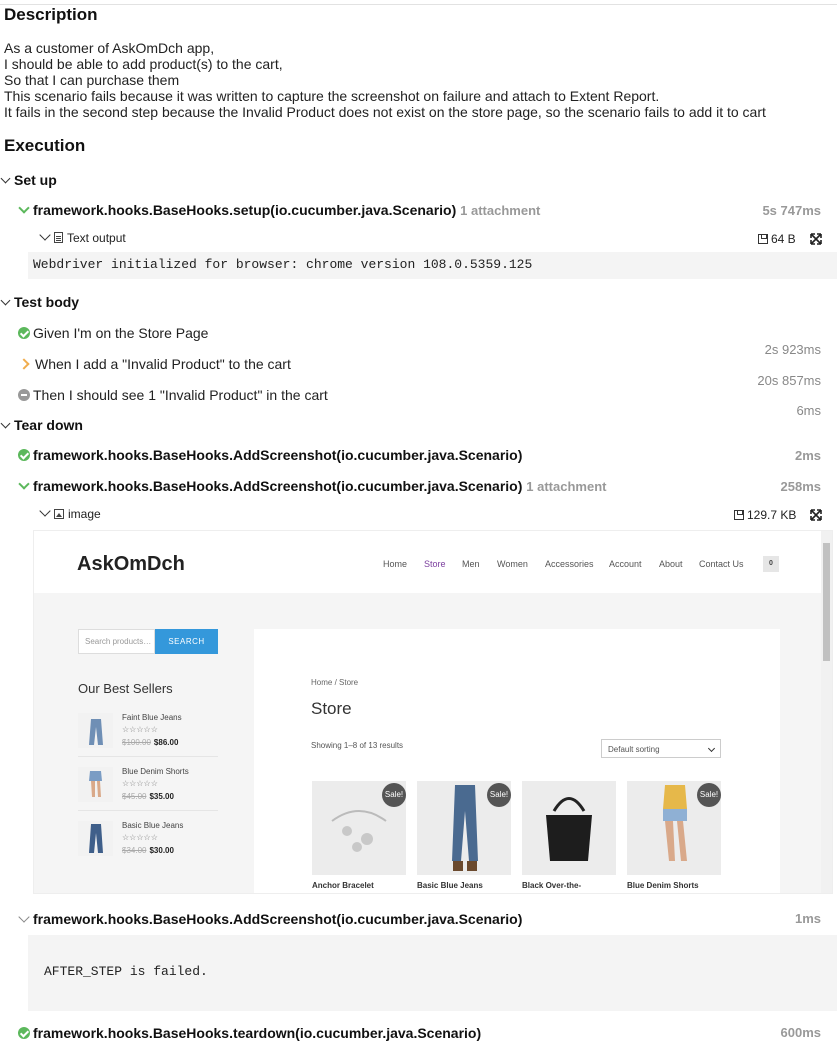 The image size is (837, 1049). Describe the element at coordinates (148, 850) in the screenshot. I see `best-seller-price: $34.00 $30.00` at that location.